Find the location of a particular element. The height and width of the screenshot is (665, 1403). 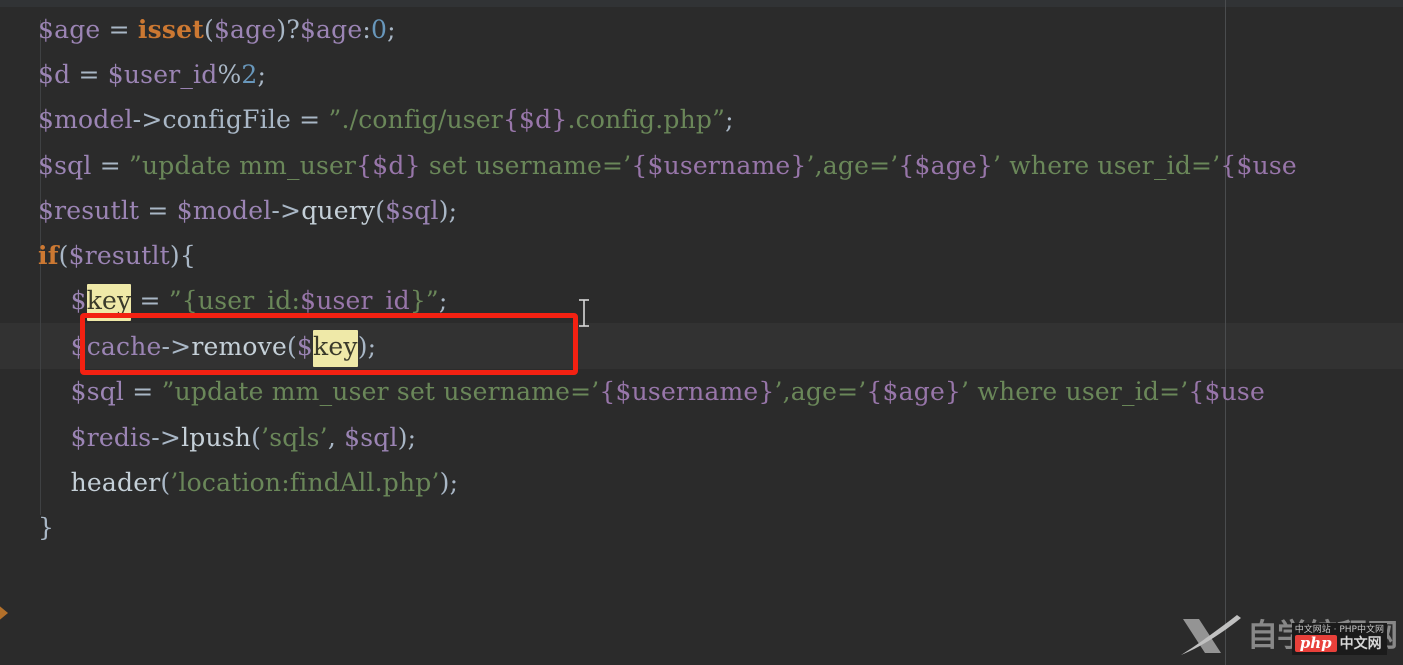

code-token: ) is located at coordinates (362, 346).